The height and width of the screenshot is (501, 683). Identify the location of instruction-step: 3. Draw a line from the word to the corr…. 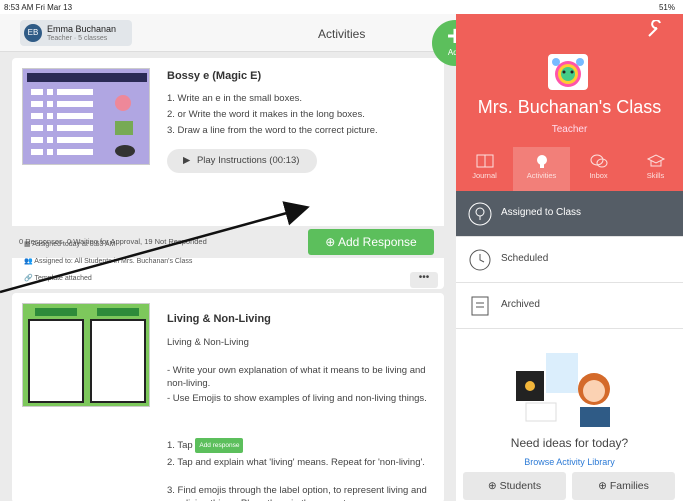
(272, 130).